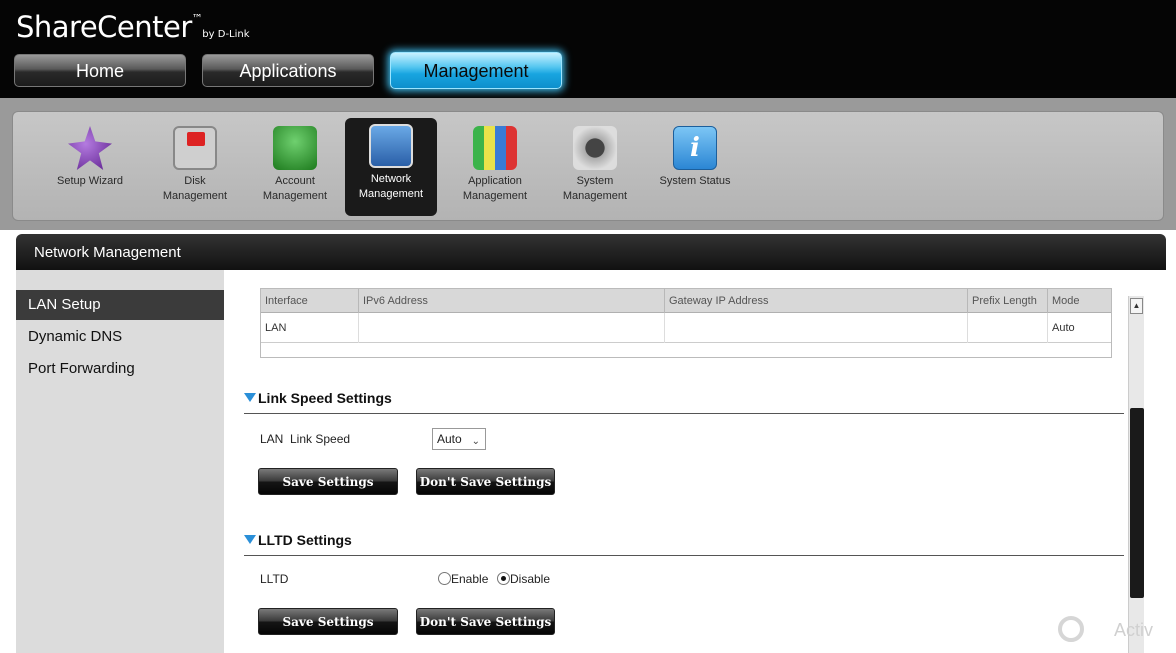  Describe the element at coordinates (120, 461) in the screenshot. I see `sidebar: LAN Setup Dynamic DNS Port Forwarding` at that location.